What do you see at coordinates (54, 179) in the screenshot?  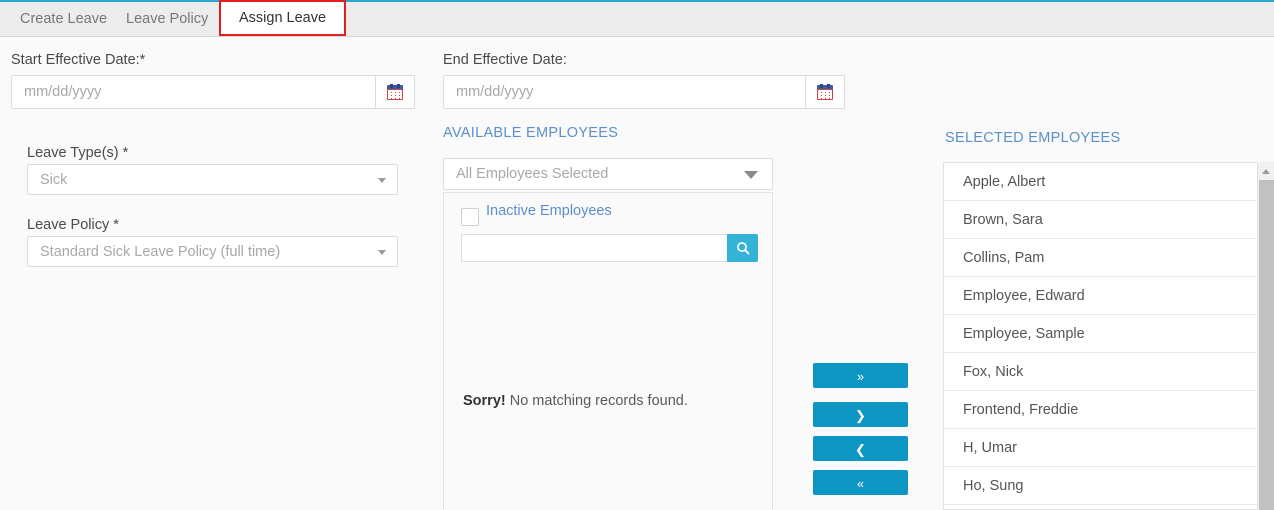 I see `leave-types-value: Sick` at bounding box center [54, 179].